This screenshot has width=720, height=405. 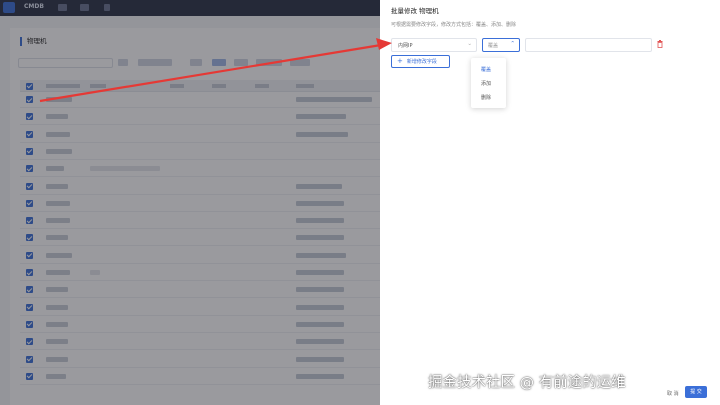 What do you see at coordinates (454, 25) in the screenshot?
I see `drawer-tip: 可根据需要修改字段，修改方式包括：覆盖、添加、删除` at bounding box center [454, 25].